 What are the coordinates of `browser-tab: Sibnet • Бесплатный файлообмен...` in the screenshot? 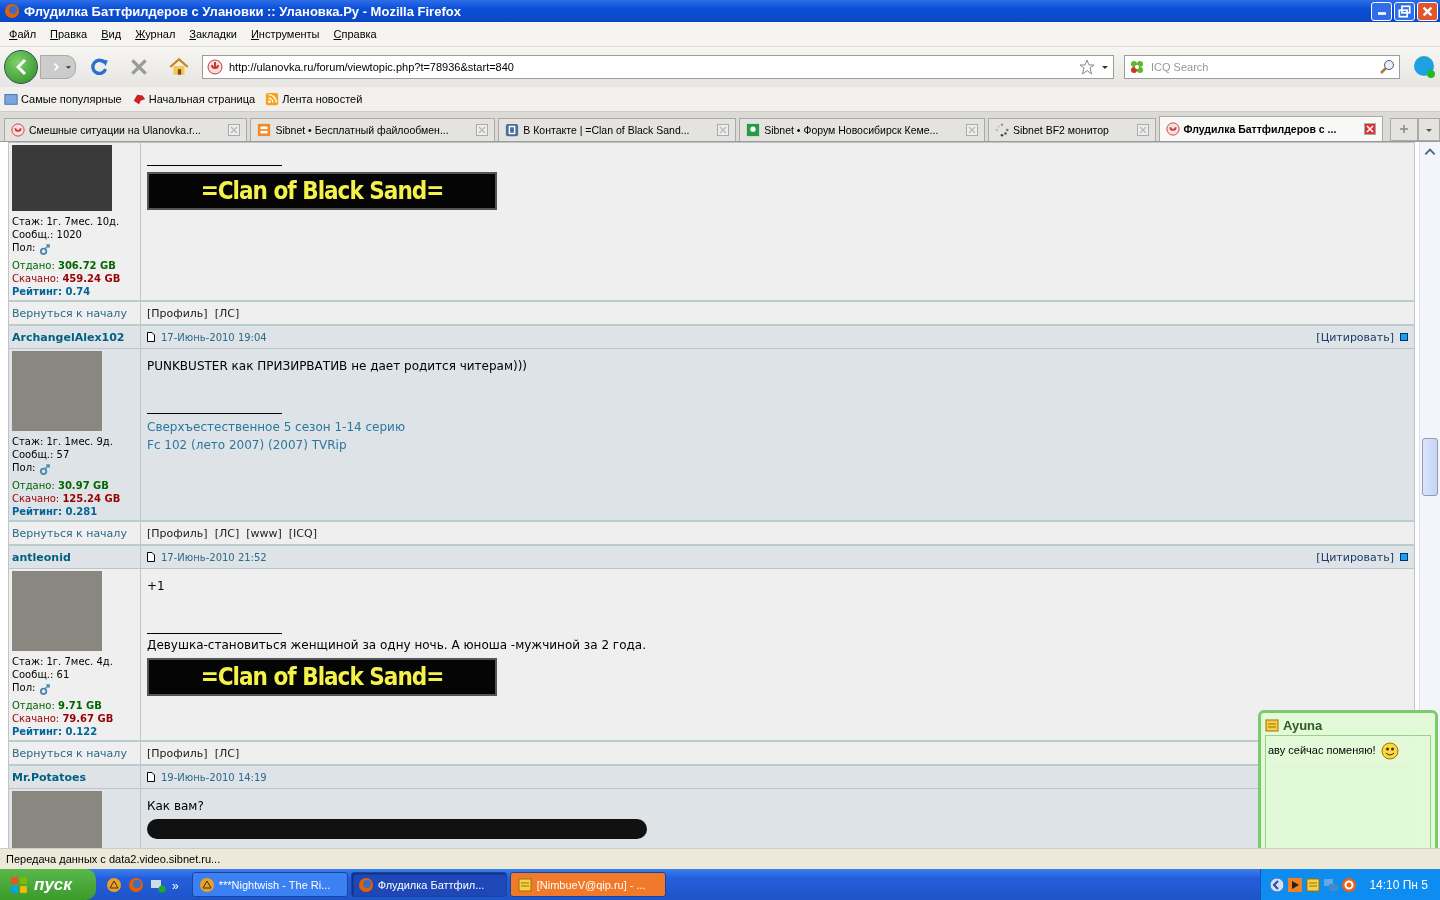 It's located at (373, 129).